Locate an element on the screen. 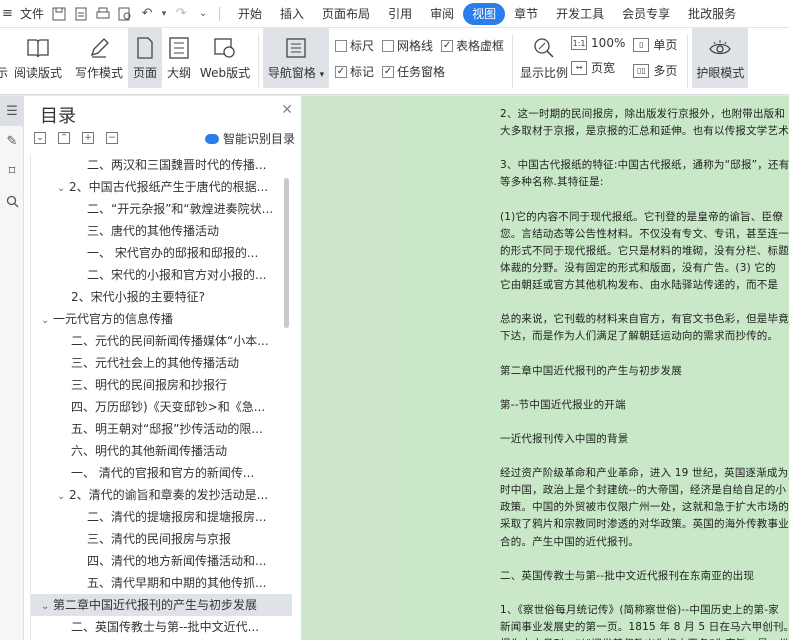 The height and width of the screenshot is (640, 789). search-icon is located at coordinates (12, 201).